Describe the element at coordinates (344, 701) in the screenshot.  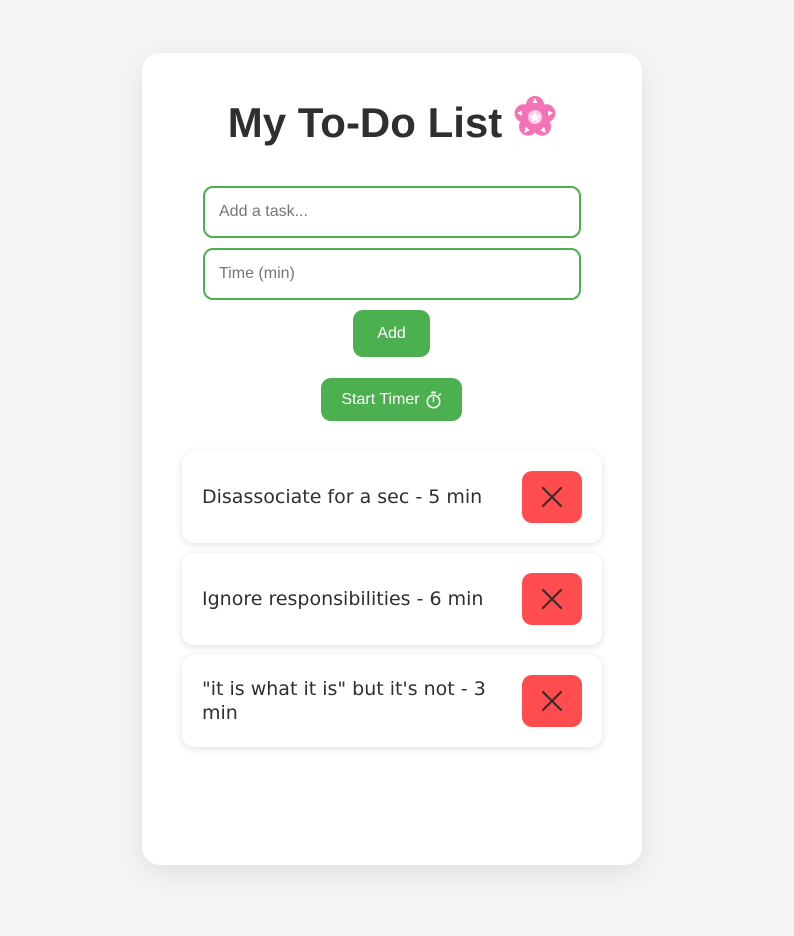
I see `task-text: "it is what it is" but it's not - 3 min` at that location.